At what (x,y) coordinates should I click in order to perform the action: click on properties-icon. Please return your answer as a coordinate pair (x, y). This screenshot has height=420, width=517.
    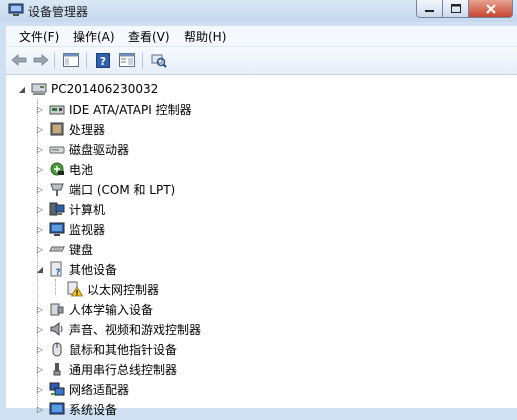
    Looking at the image, I should click on (127, 60).